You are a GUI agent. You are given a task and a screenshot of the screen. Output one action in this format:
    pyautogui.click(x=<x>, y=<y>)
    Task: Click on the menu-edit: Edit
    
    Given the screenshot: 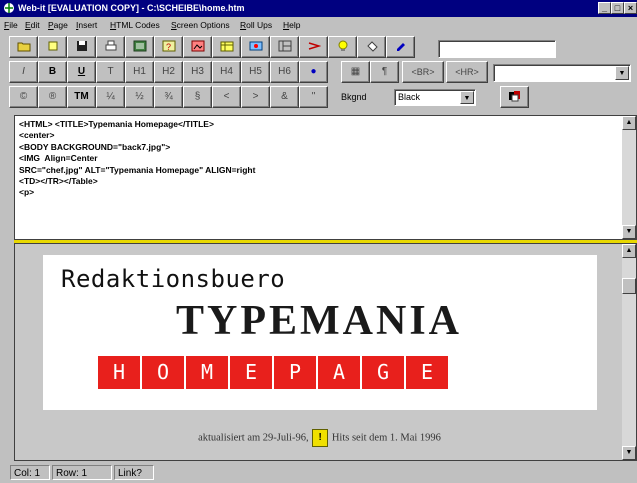 What is the action you would take?
    pyautogui.click(x=32, y=25)
    